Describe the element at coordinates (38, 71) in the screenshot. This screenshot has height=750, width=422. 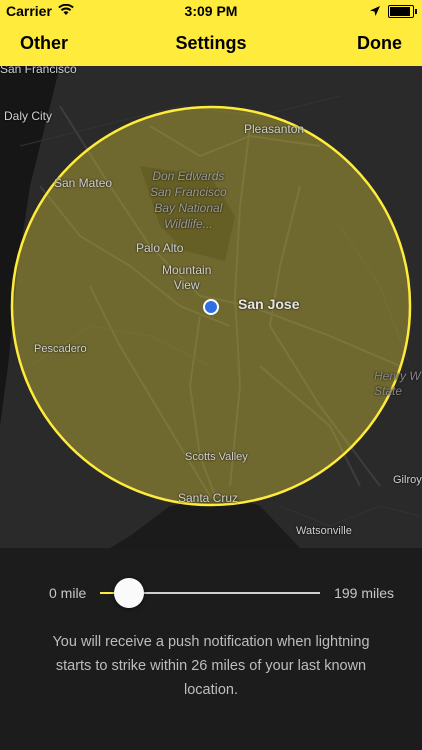
I see `map-label-san-francisco: San Francisco` at that location.